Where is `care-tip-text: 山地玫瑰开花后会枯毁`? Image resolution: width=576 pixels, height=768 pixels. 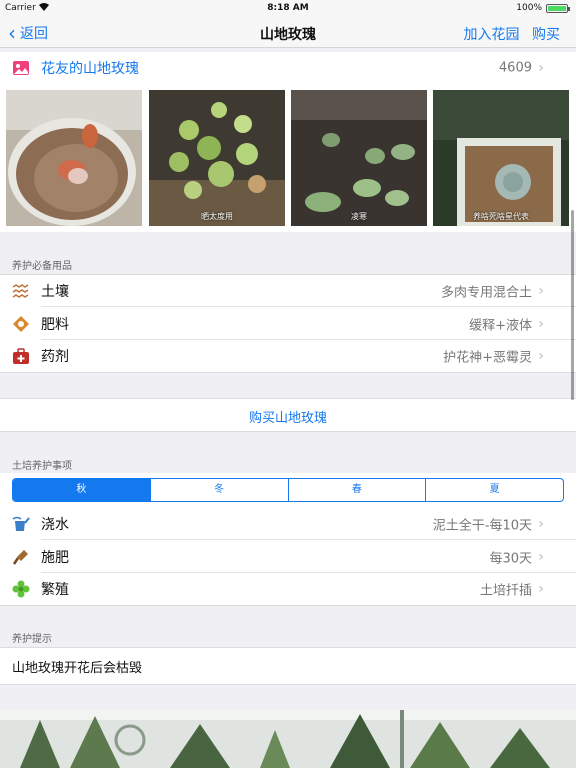 care-tip-text: 山地玫瑰开花后会枯毁 is located at coordinates (77, 668).